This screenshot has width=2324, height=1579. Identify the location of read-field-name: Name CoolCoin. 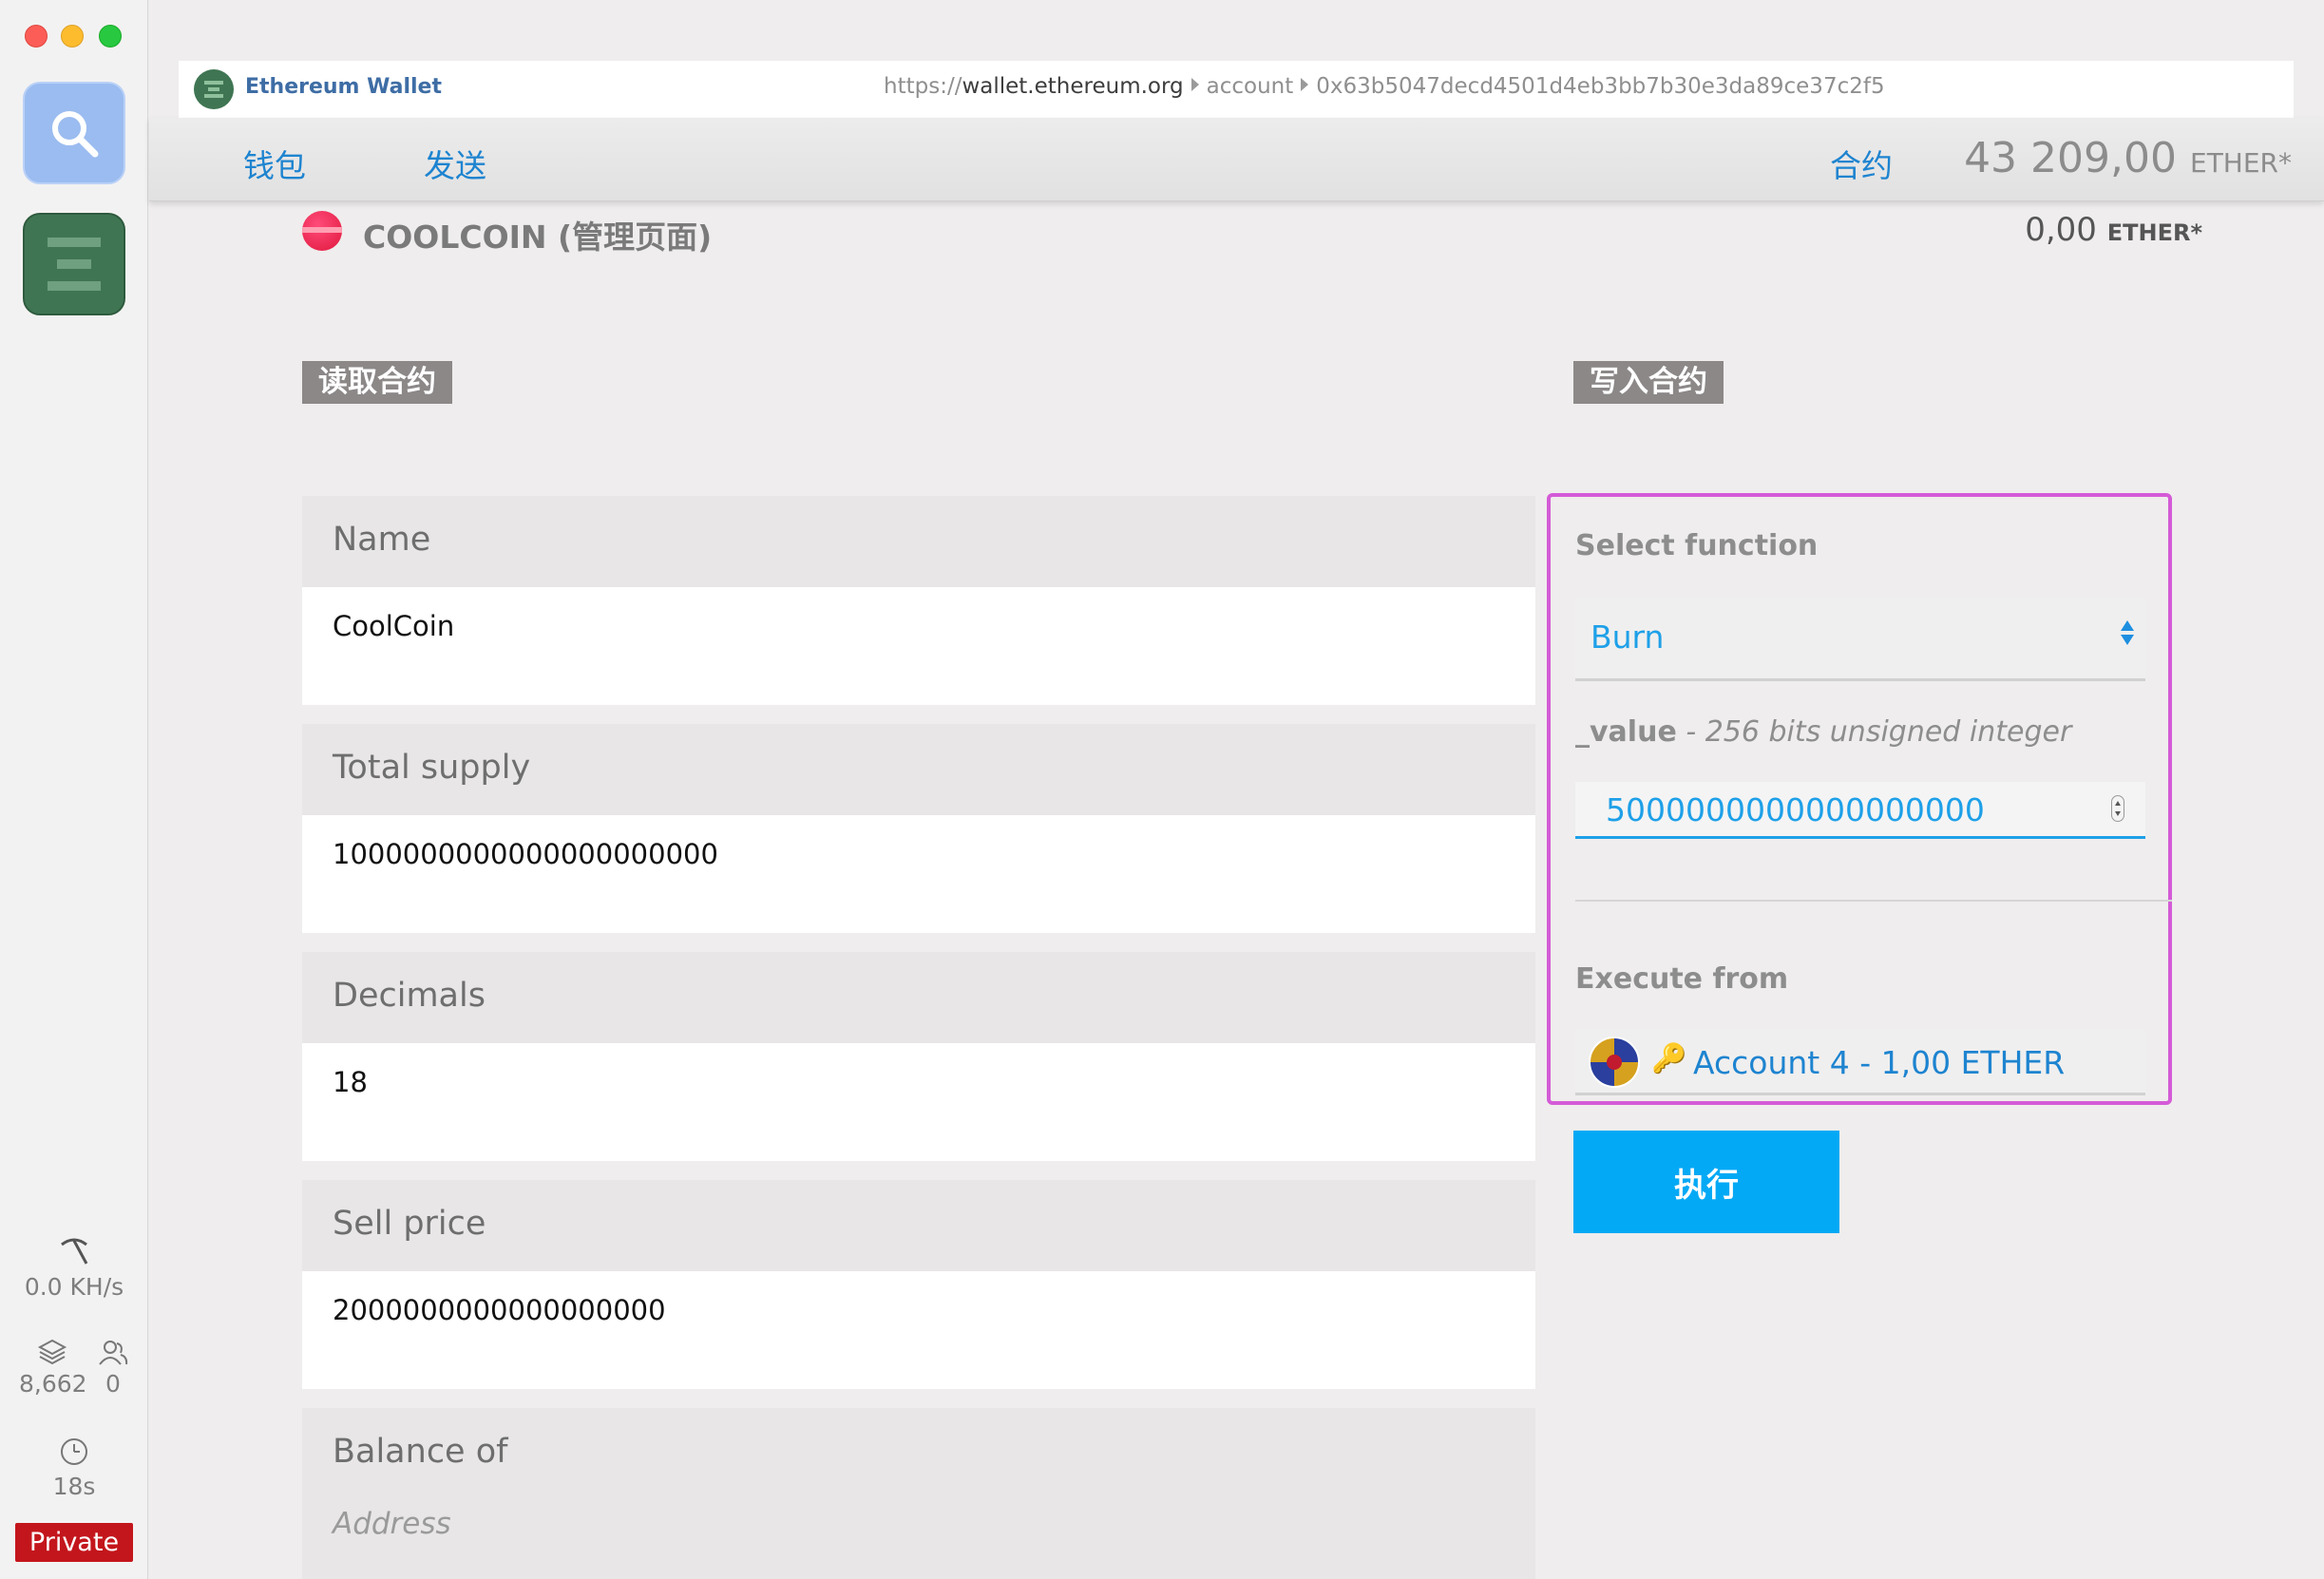
(918, 600).